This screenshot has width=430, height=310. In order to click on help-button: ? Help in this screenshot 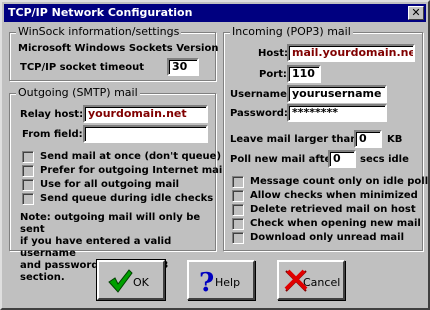, I will do `click(221, 280)`.